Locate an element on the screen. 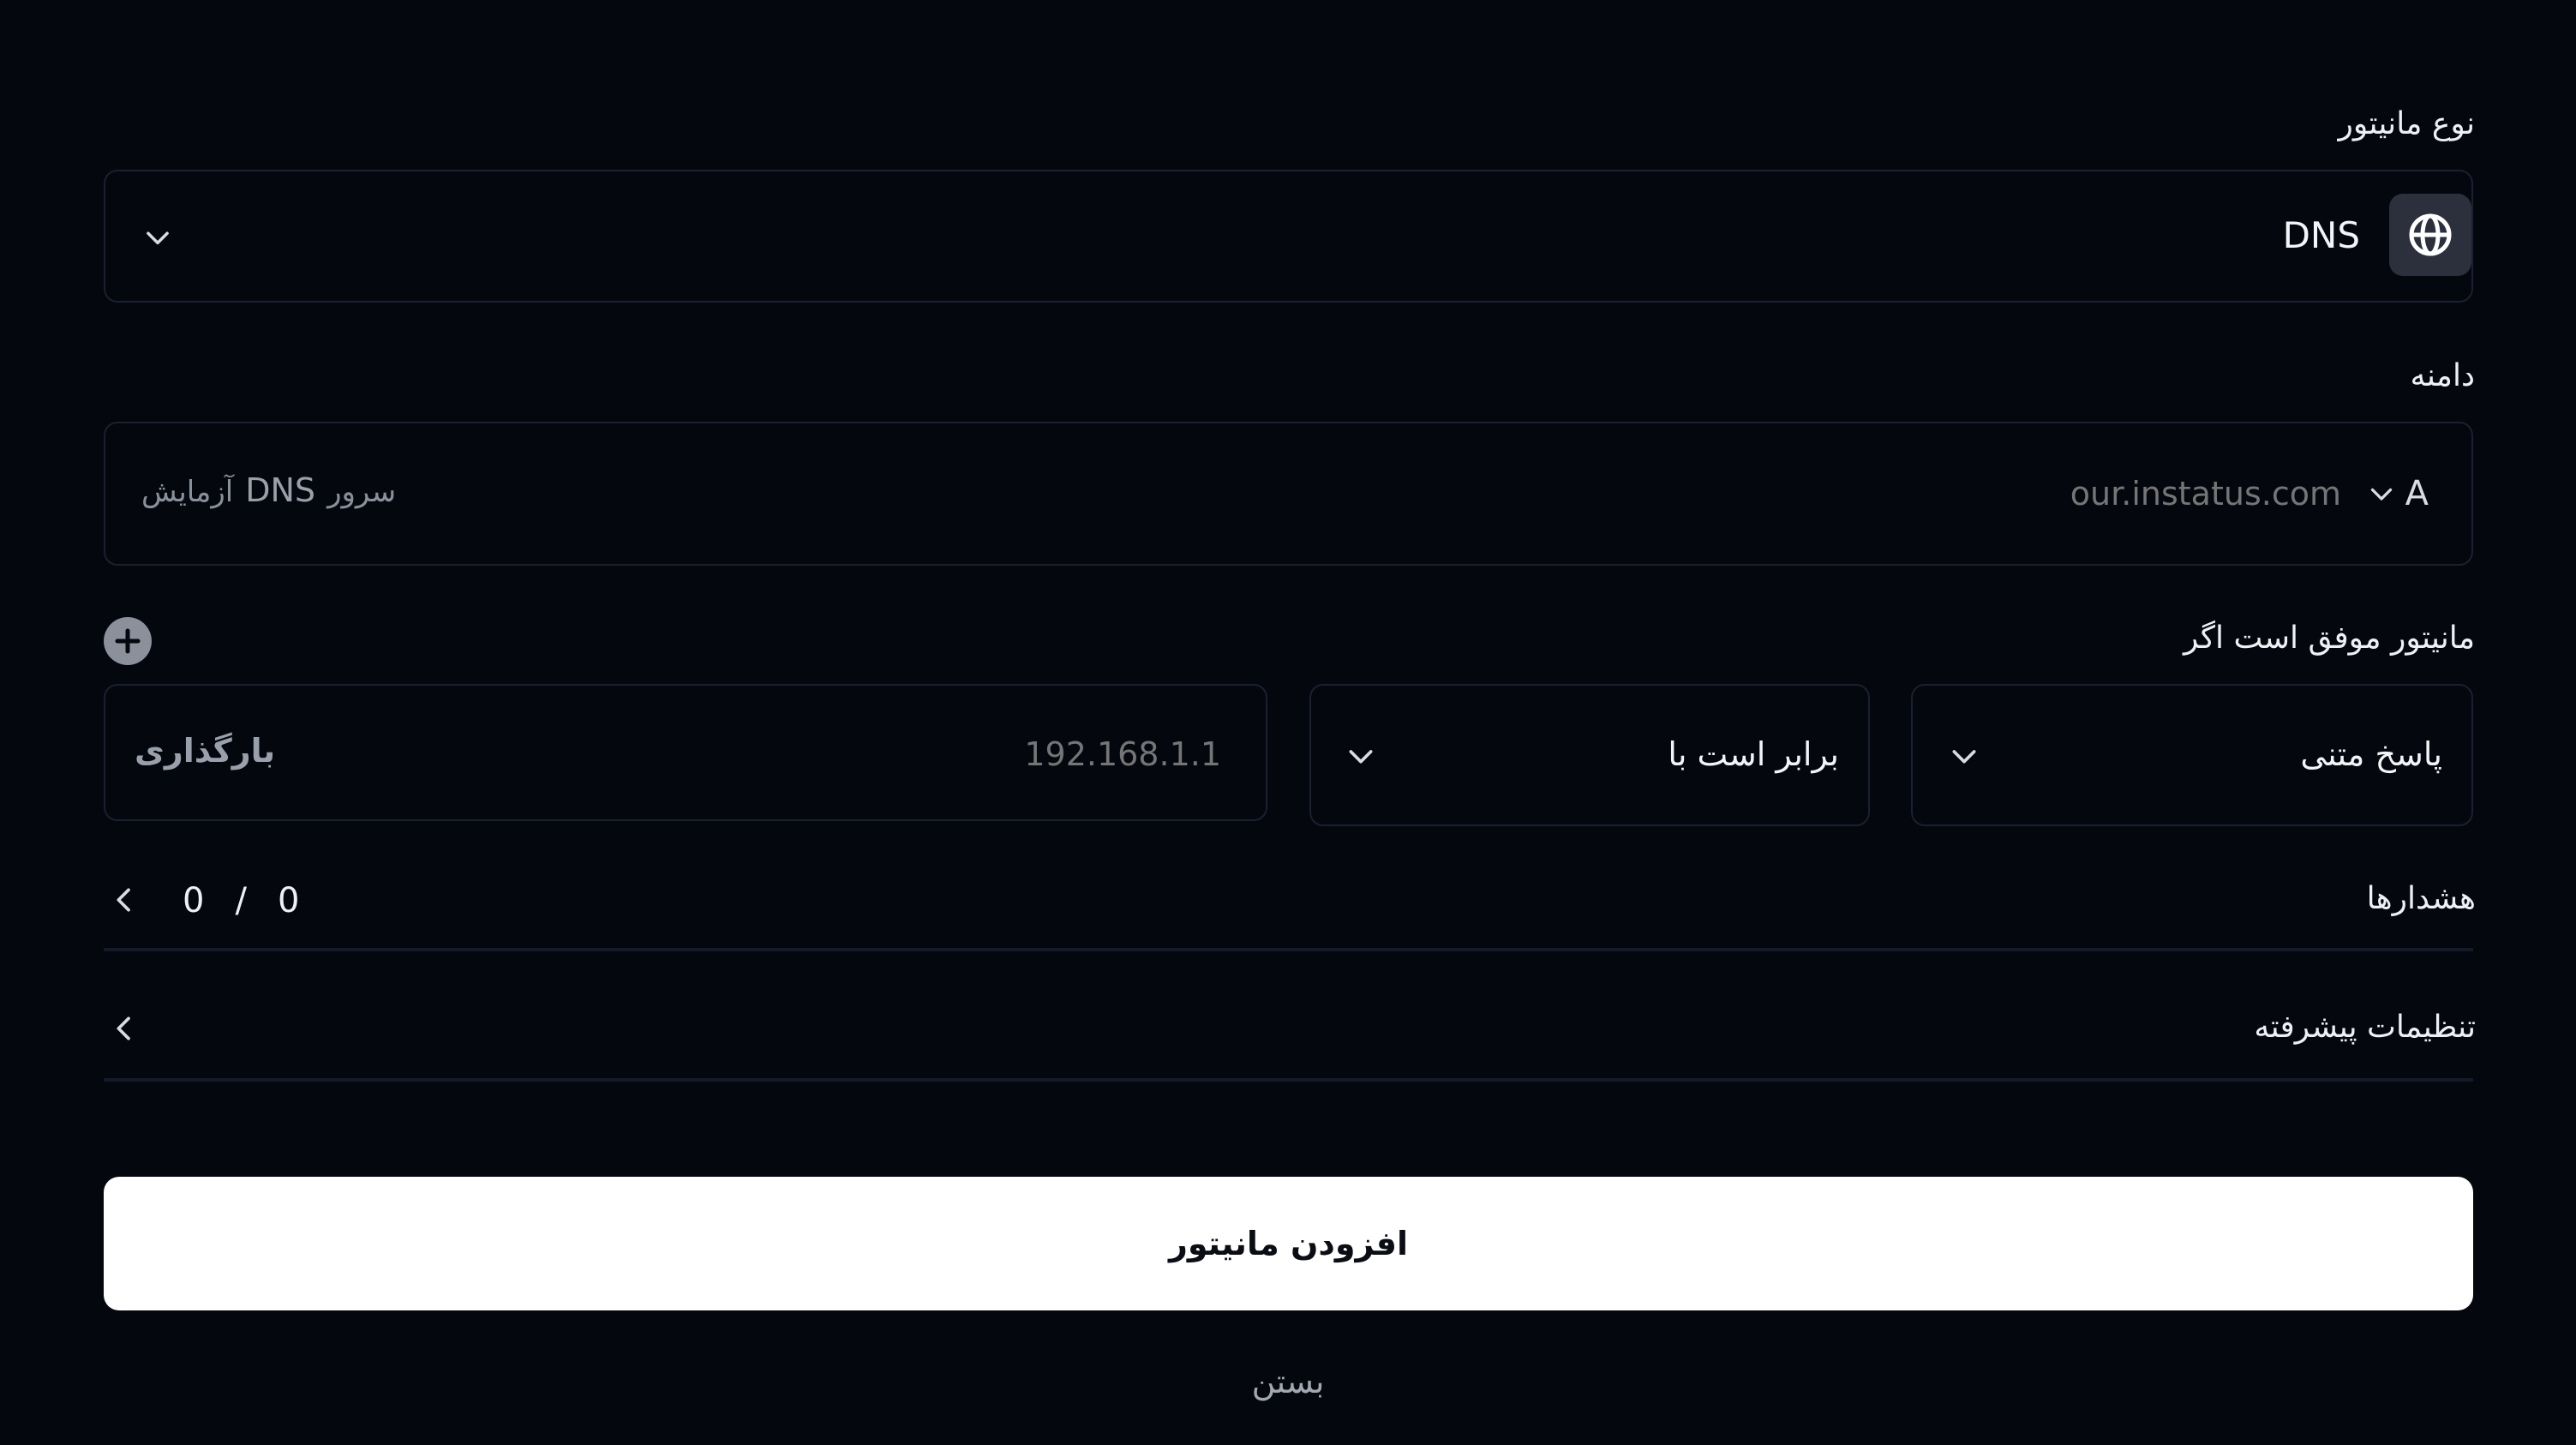 The width and height of the screenshot is (2576, 1445). alerts-label: هشدارها is located at coordinates (2421, 898).